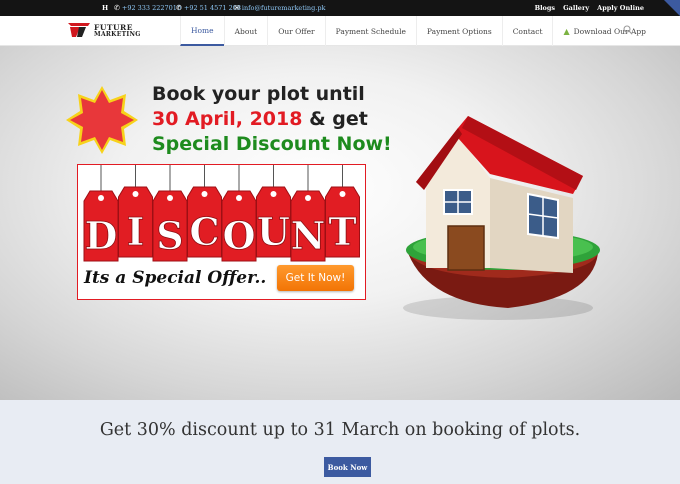 This screenshot has height=484, width=680. Describe the element at coordinates (620, 8) in the screenshot. I see `top-link-apply-online: Apply Online` at that location.